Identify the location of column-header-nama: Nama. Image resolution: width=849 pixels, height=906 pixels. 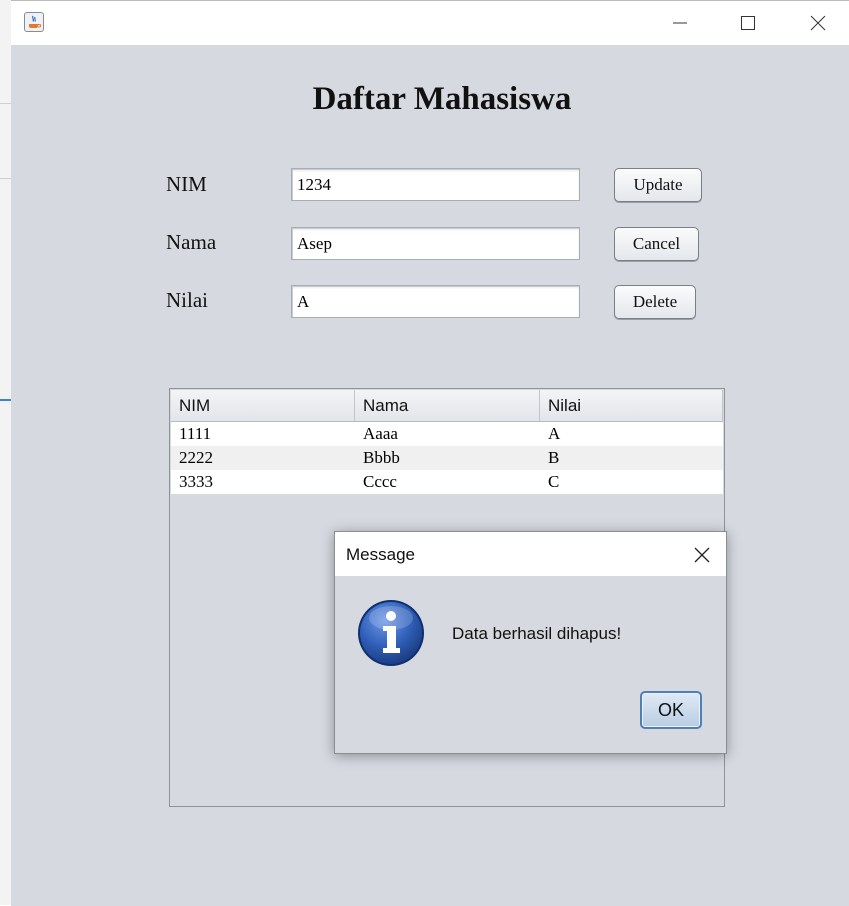
(447, 405).